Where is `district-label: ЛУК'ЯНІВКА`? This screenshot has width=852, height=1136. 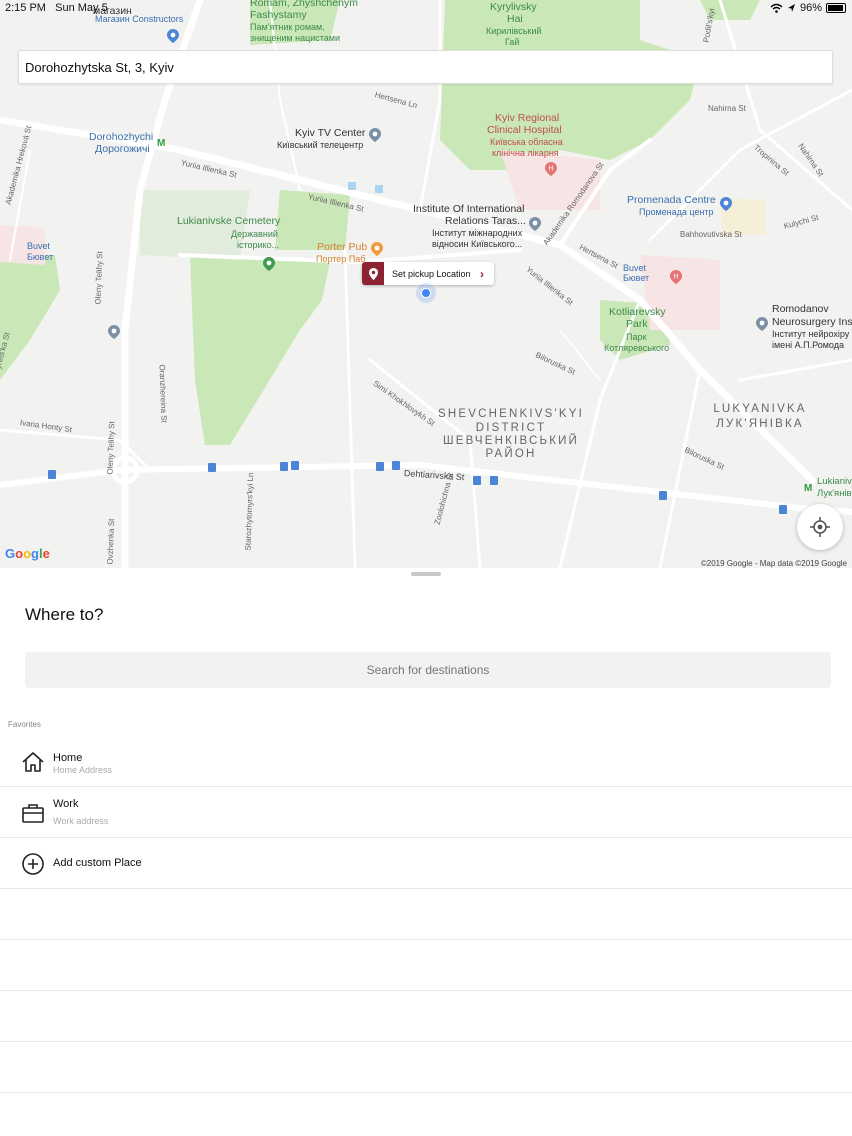 district-label: ЛУК'ЯНІВКА is located at coordinates (760, 424).